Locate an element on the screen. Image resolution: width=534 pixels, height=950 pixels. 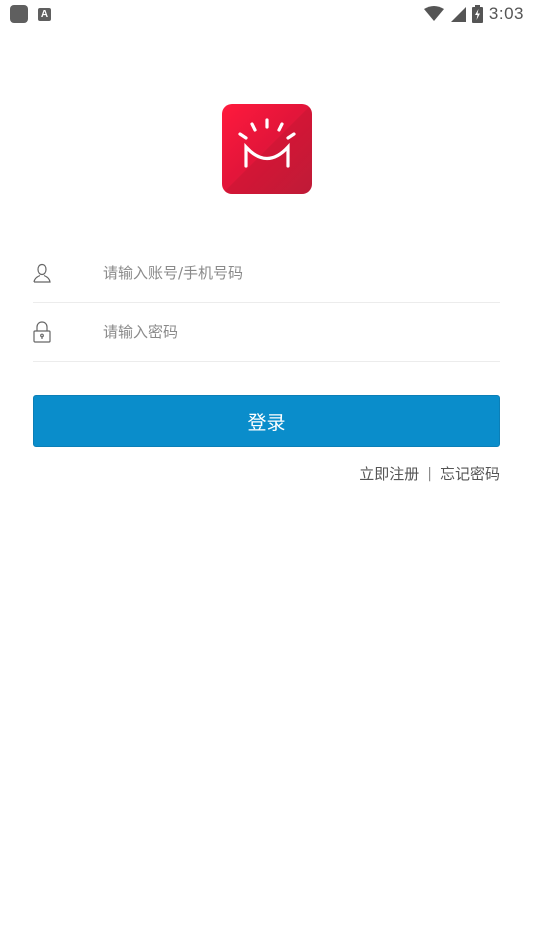
auth-links: 立即注册 | 忘记密码 is located at coordinates (429, 473).